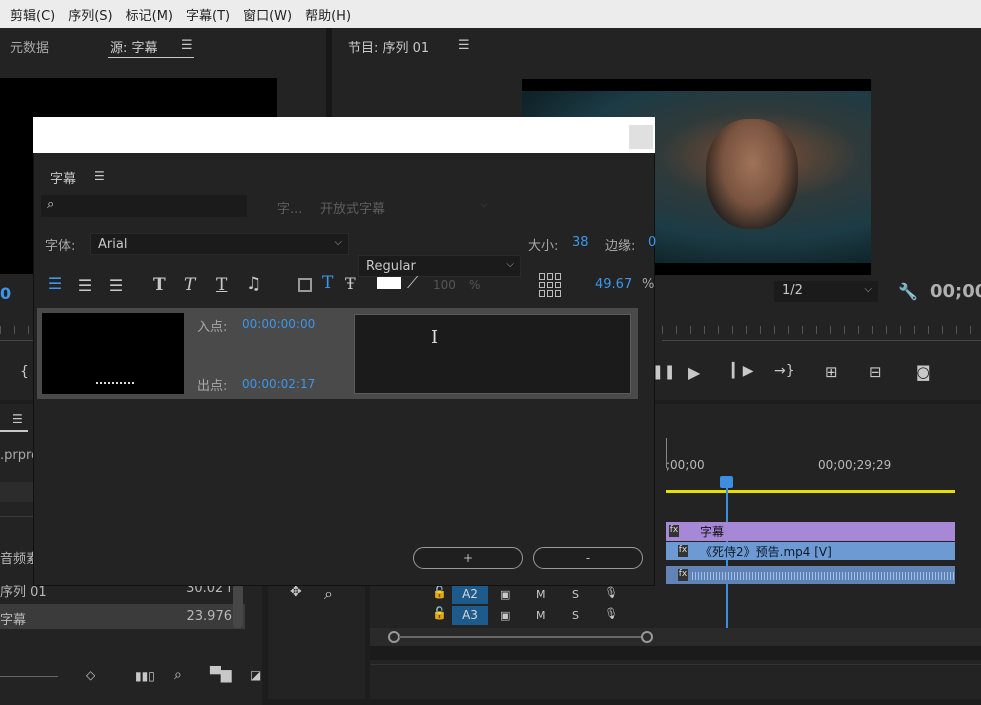  I want to click on menu-window: 窗口(W), so click(267, 14).